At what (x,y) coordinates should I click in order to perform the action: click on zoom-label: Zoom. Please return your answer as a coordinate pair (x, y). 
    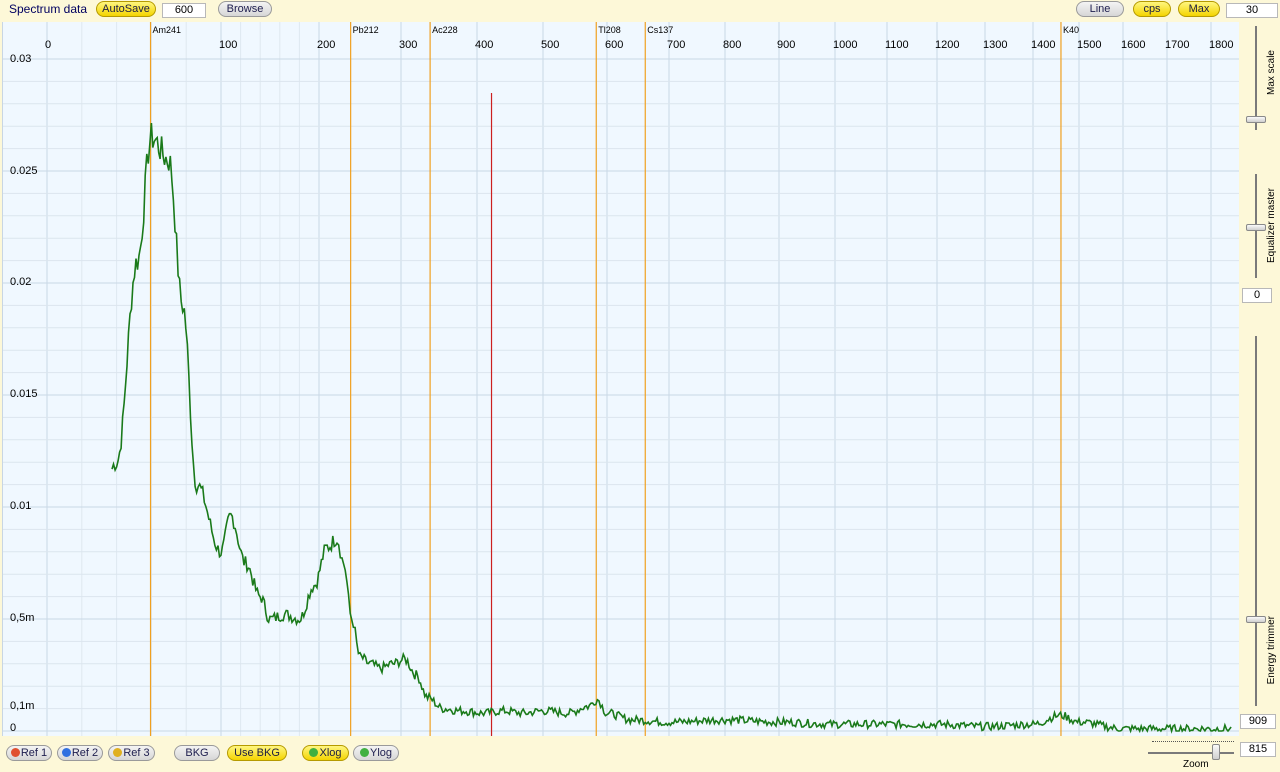
    Looking at the image, I should click on (1196, 764).